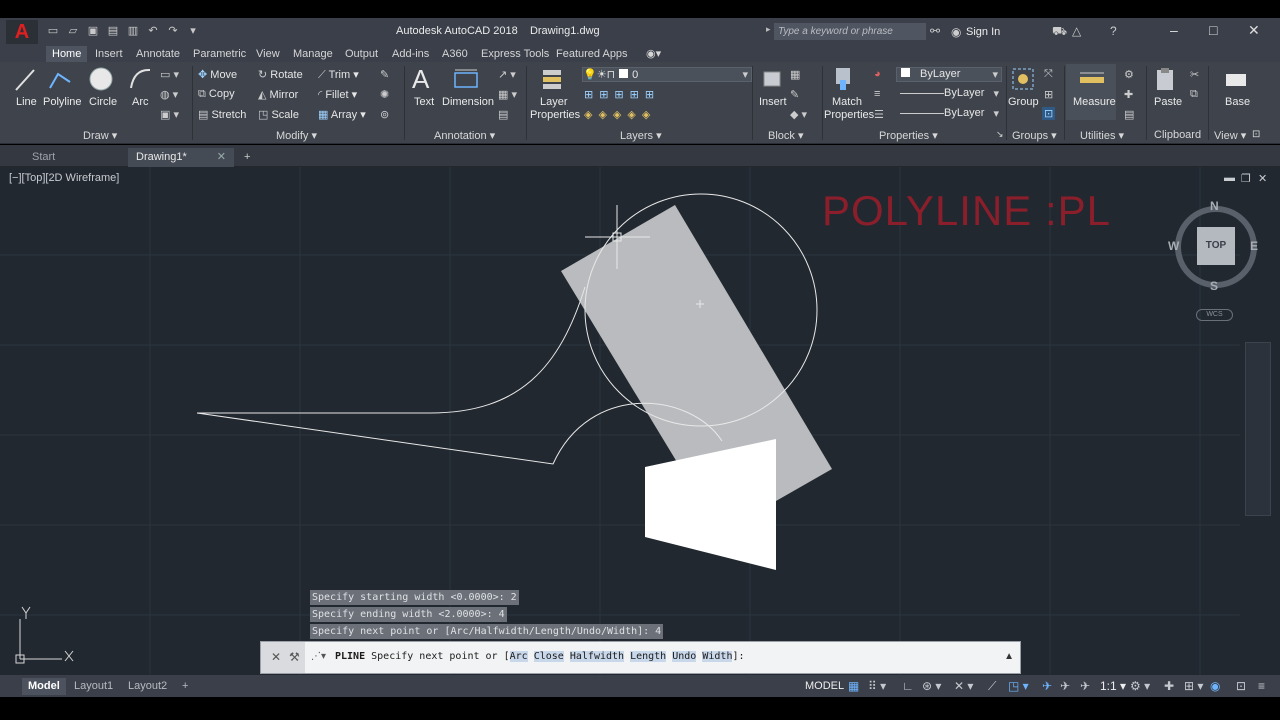 Image resolution: width=1280 pixels, height=720 pixels. I want to click on option-width: Width, so click(717, 656).